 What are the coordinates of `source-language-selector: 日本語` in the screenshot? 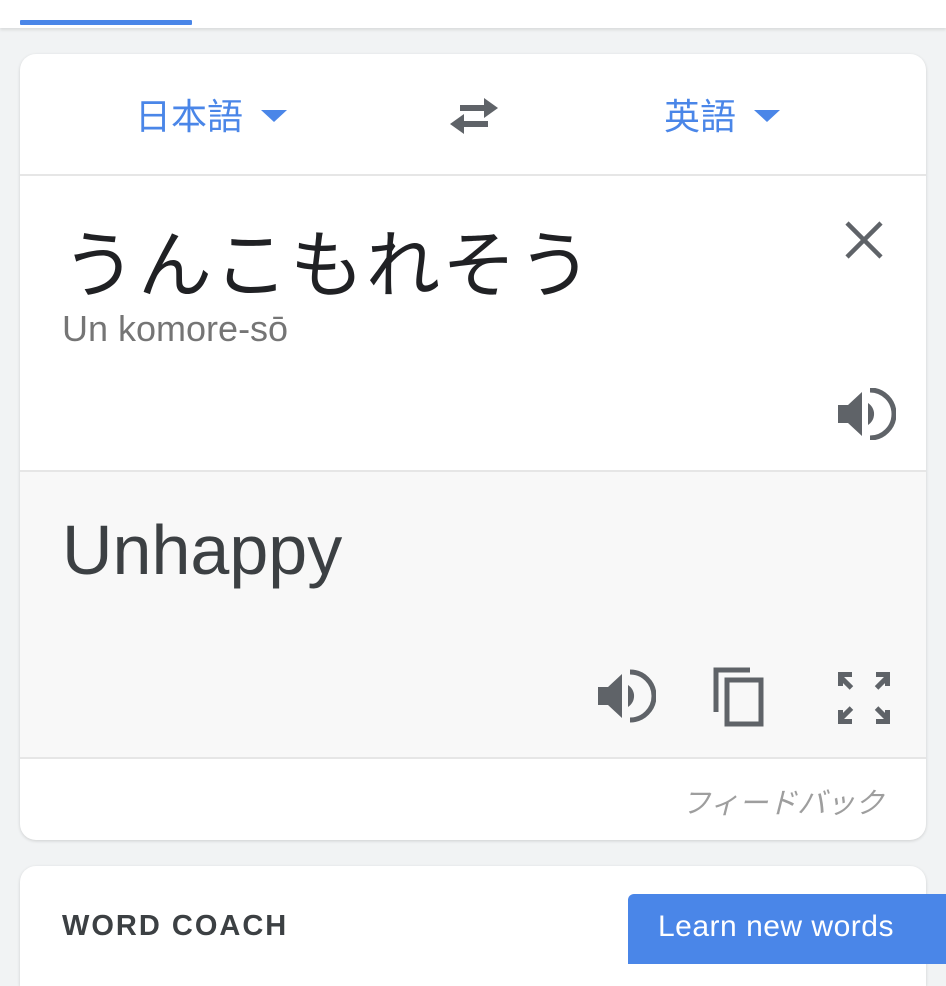 It's located at (211, 115).